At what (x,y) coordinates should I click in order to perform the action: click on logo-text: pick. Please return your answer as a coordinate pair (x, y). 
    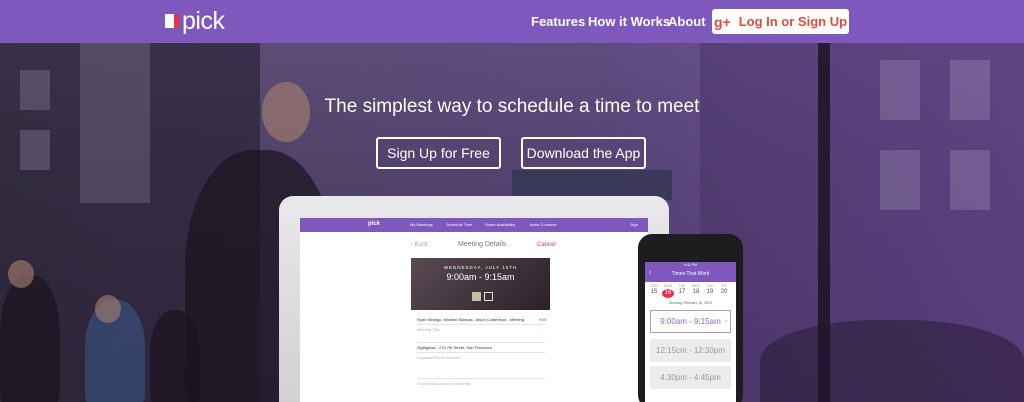
    Looking at the image, I should click on (203, 21).